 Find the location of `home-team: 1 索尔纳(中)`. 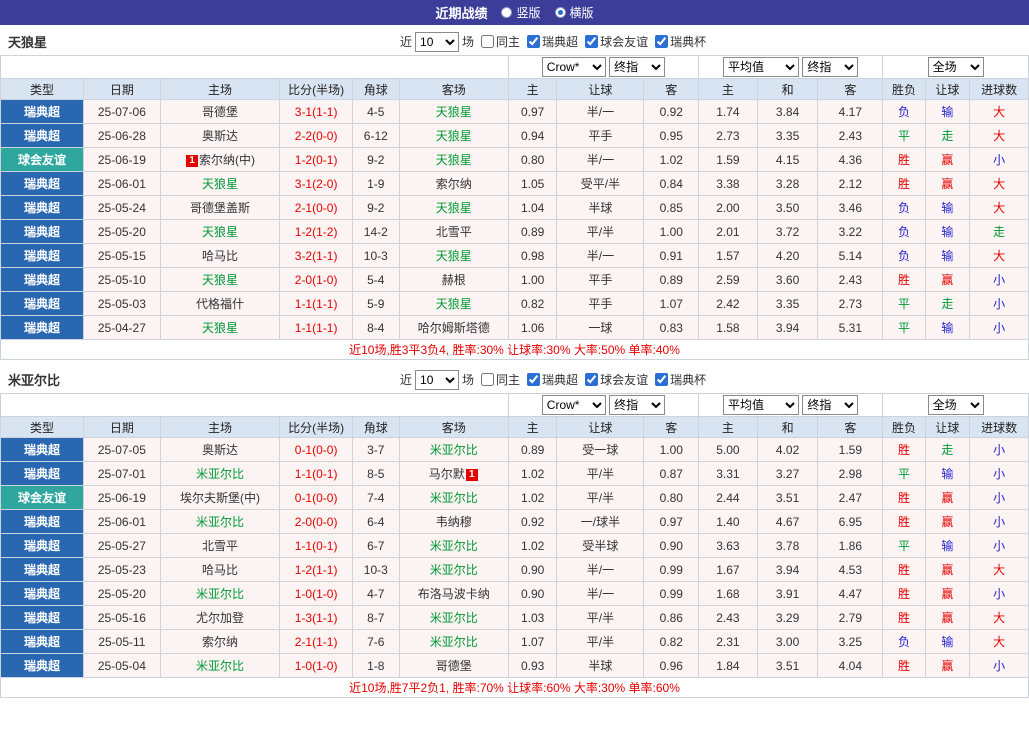

home-team: 1 索尔纳(中) is located at coordinates (220, 159).